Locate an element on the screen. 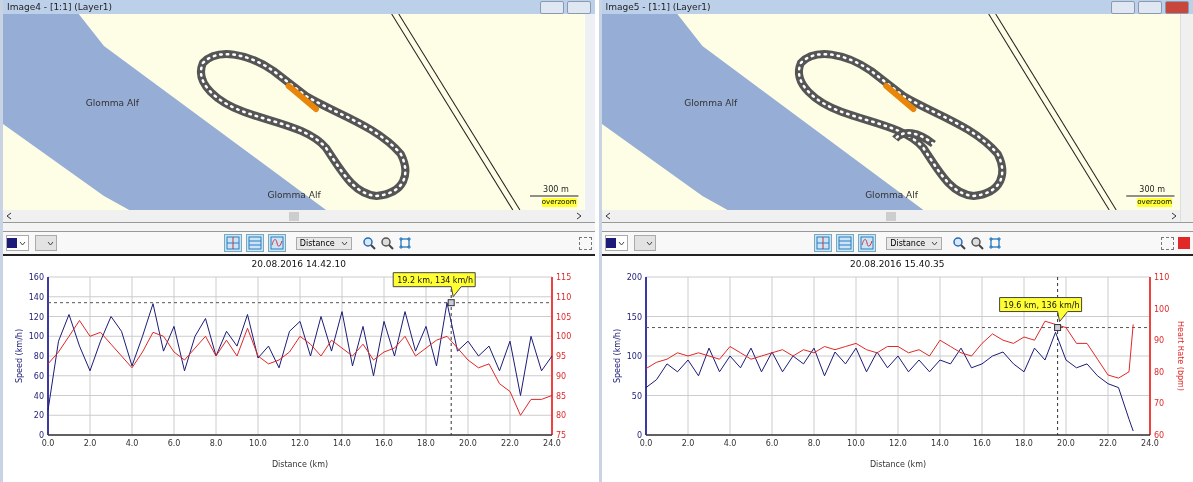 The height and width of the screenshot is (482, 1193). axis-tick-label: 0.0 is located at coordinates (48, 443).